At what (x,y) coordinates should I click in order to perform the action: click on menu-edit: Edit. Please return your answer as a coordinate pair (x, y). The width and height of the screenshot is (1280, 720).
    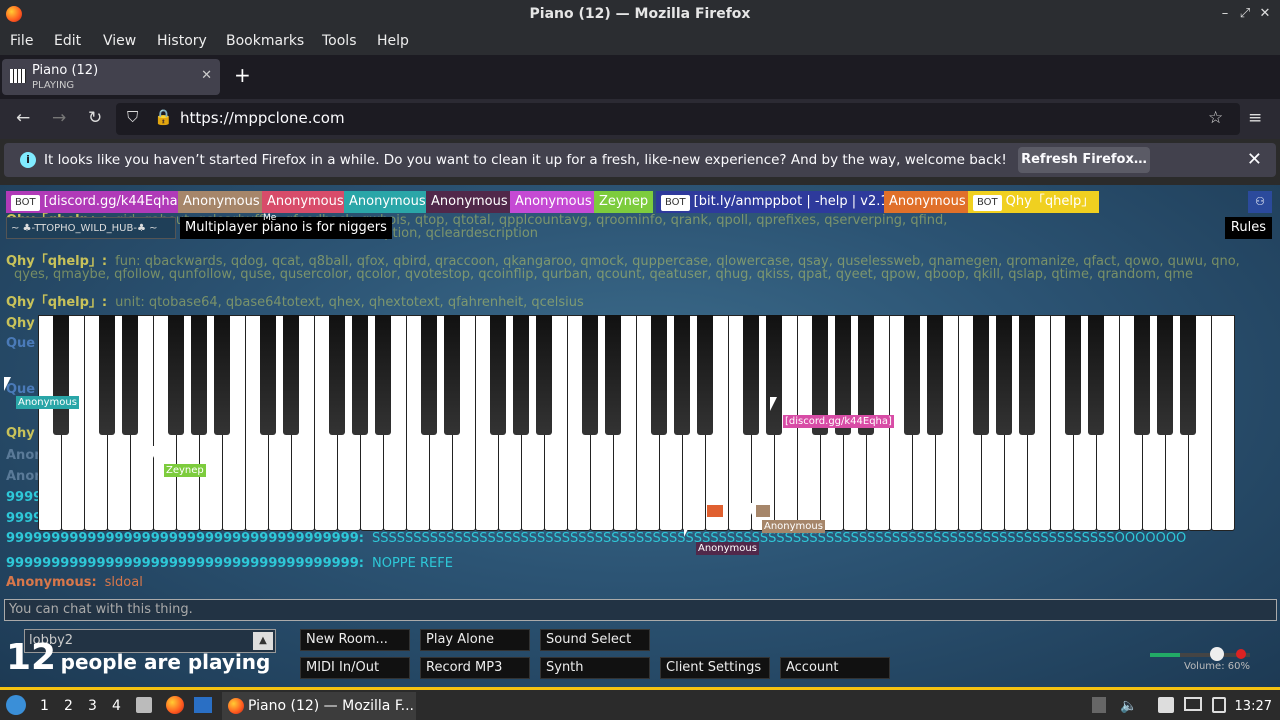
    Looking at the image, I should click on (67, 41).